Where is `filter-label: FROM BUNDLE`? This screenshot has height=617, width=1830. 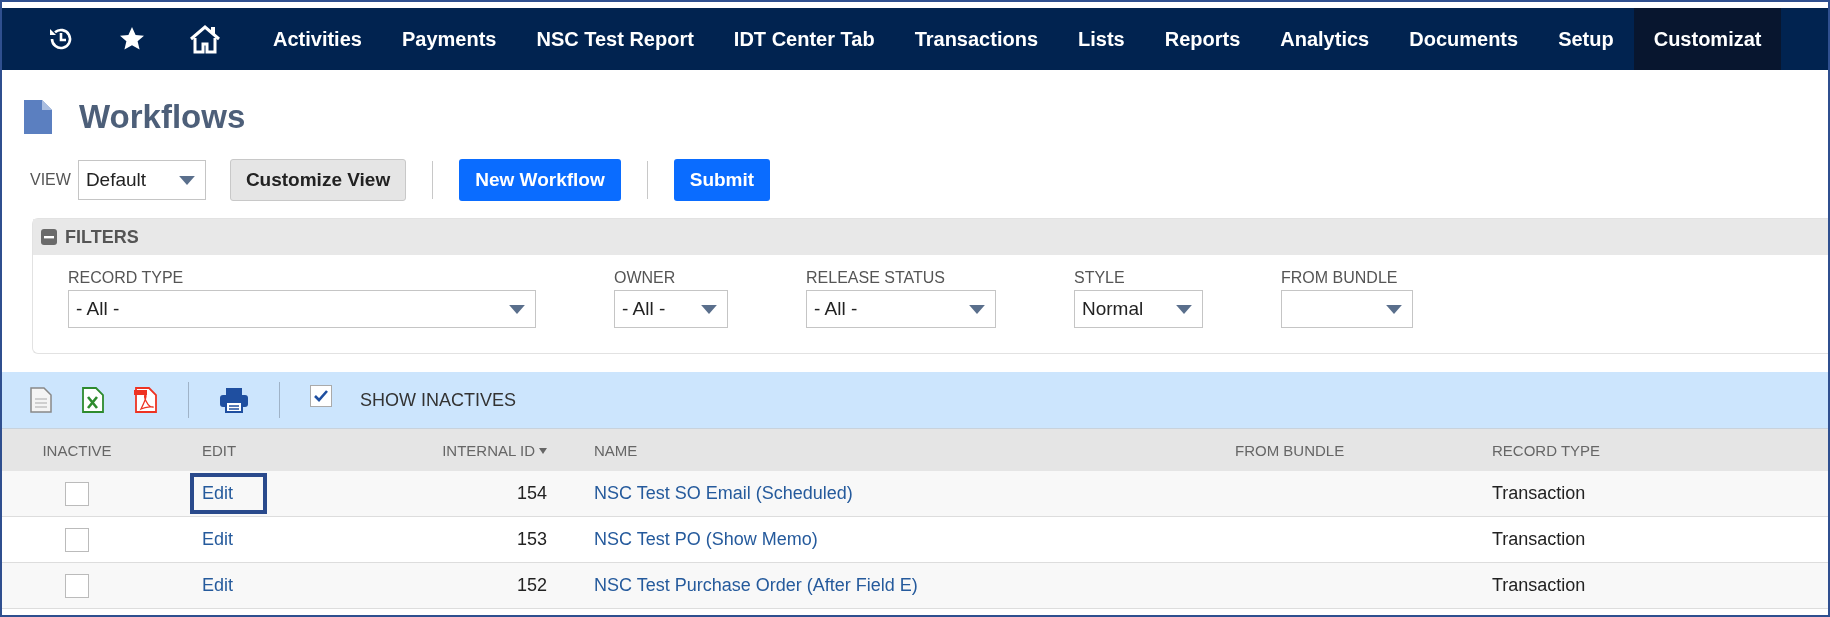 filter-label: FROM BUNDLE is located at coordinates (1340, 278).